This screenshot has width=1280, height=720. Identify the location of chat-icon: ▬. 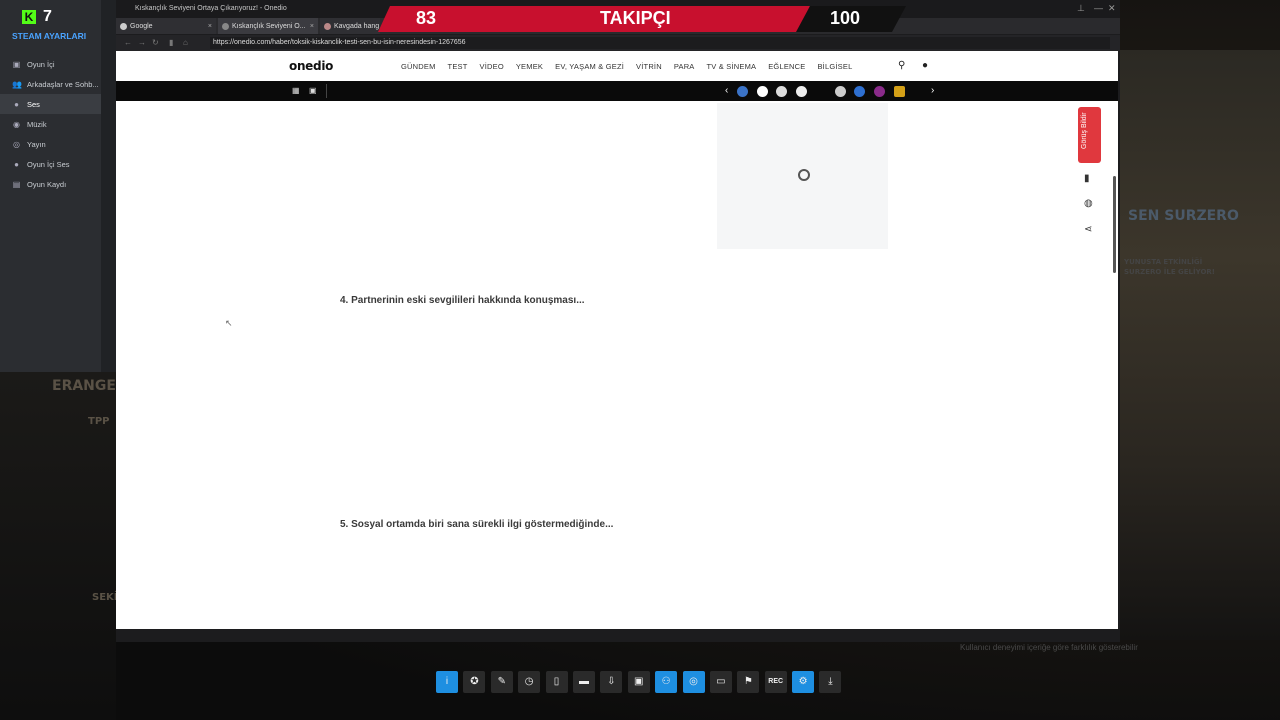
(583, 682).